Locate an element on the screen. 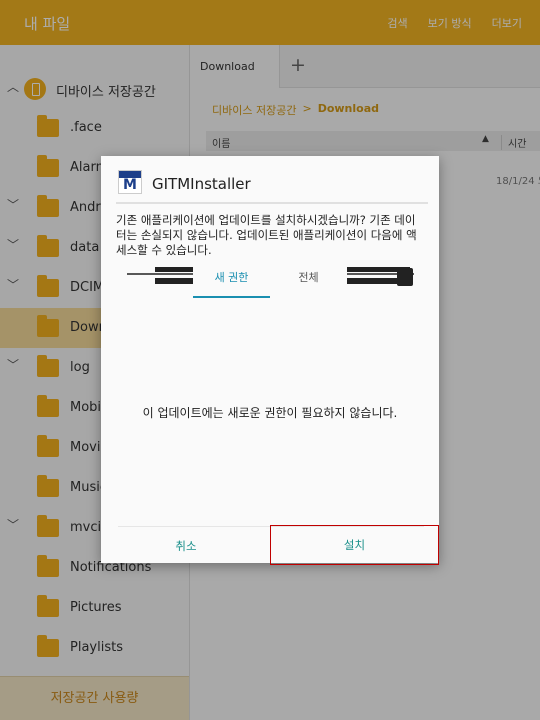  permission-tabs: 새 권한 전체 is located at coordinates (270, 279).